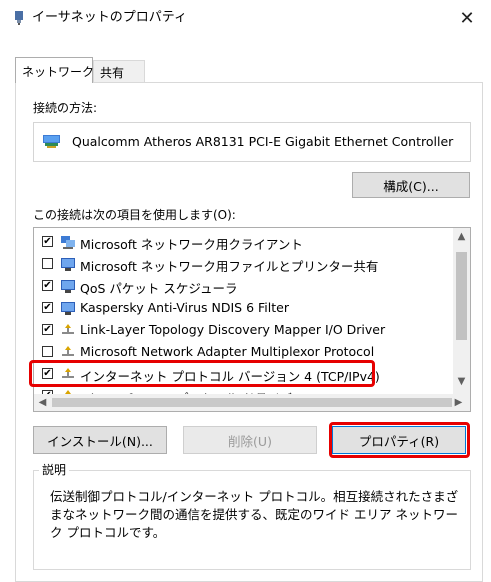 Image resolution: width=491 pixels, height=582 pixels. Describe the element at coordinates (159, 288) in the screenshot. I see `item-label: QoS パケット スケジューラ` at that location.